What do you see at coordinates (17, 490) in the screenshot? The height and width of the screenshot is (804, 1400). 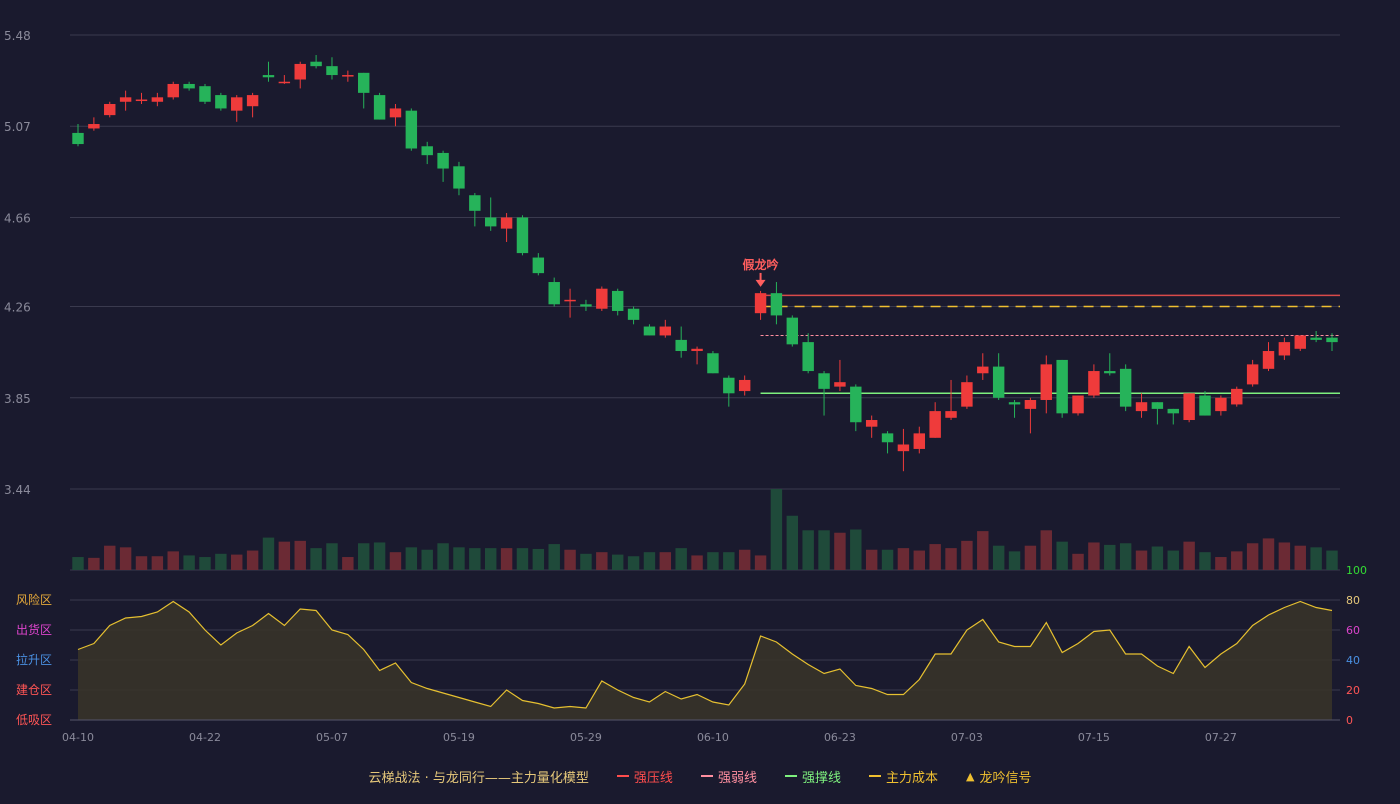 I see `price-tick-label: 3.44` at bounding box center [17, 490].